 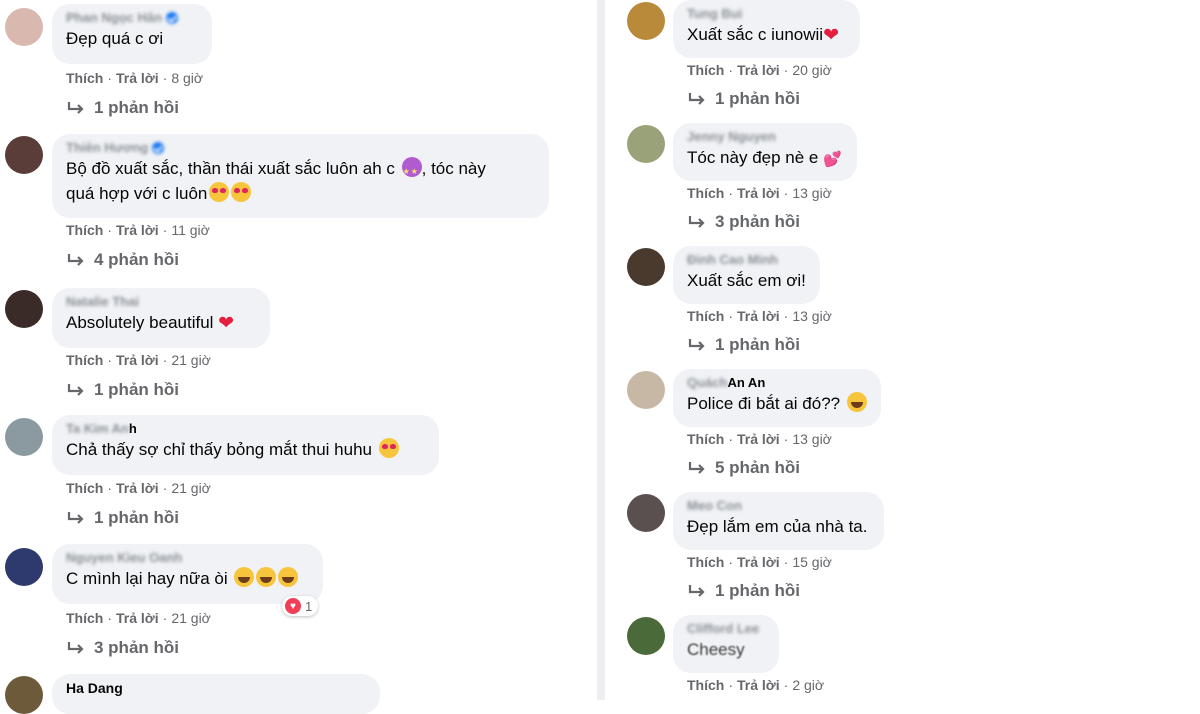 What do you see at coordinates (601, 350) in the screenshot?
I see `column-divider` at bounding box center [601, 350].